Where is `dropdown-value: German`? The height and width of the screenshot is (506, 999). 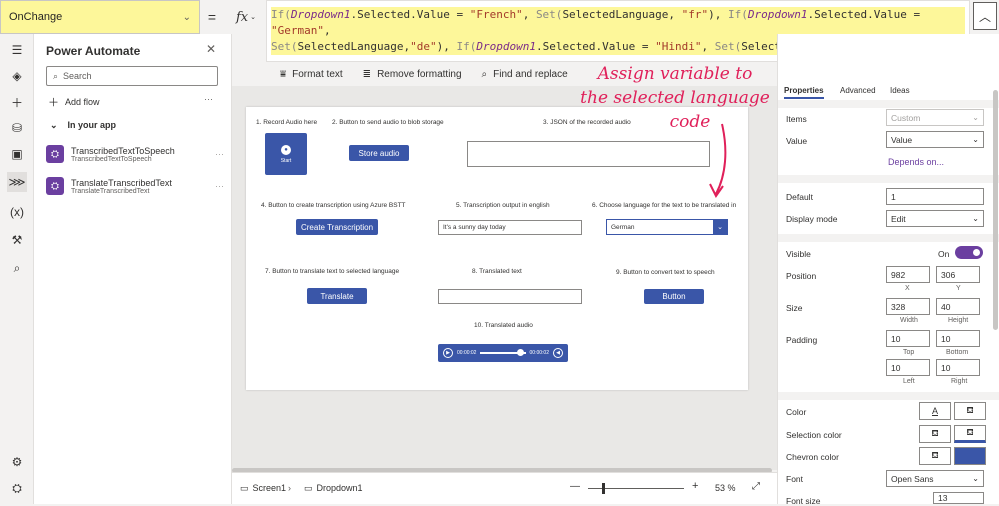 dropdown-value: German is located at coordinates (623, 227).